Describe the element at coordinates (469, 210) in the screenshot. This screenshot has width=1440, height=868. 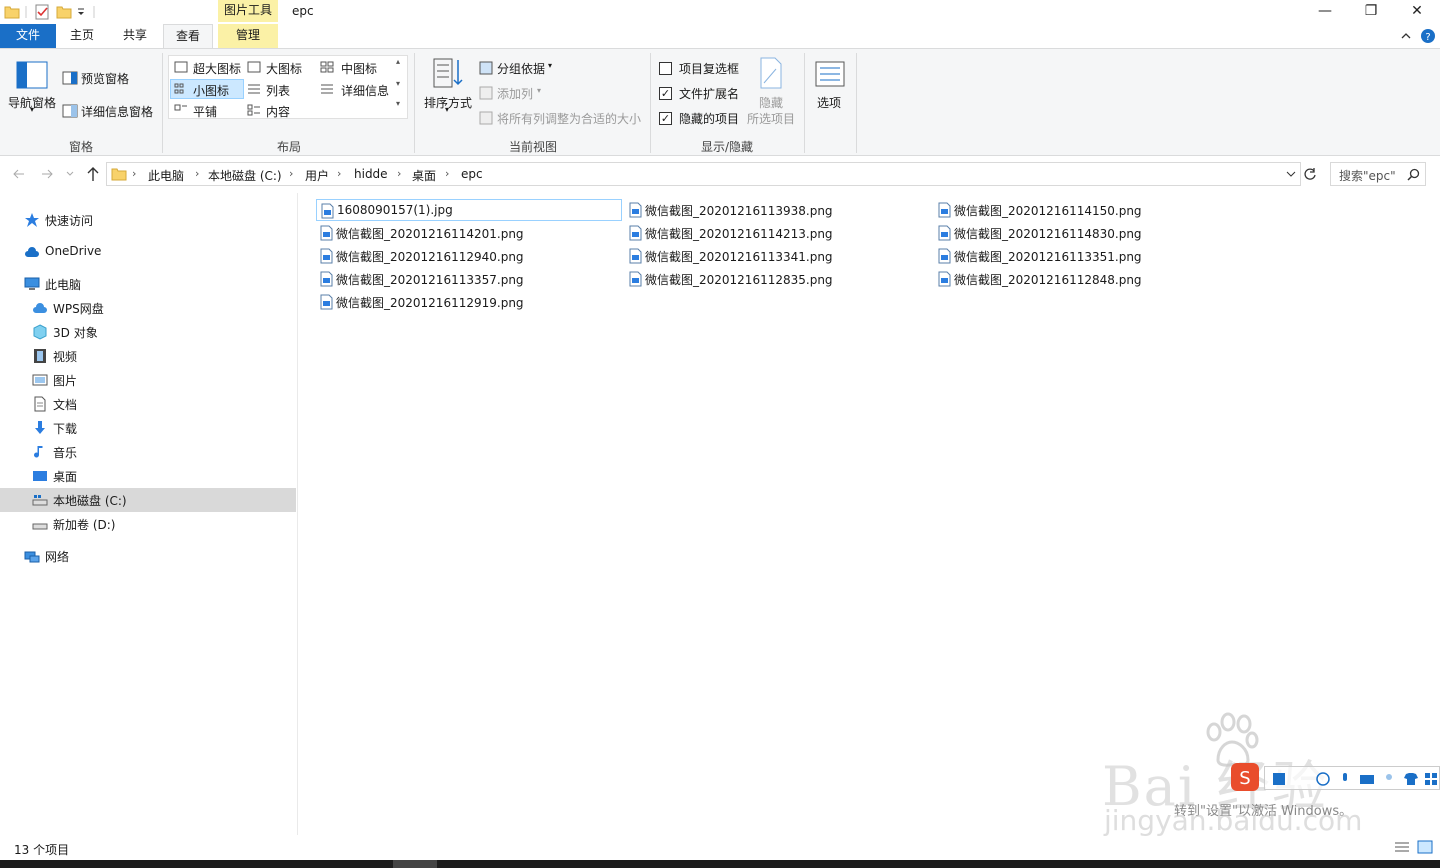
I see `file-item: 1608090157(1).jpg` at that location.